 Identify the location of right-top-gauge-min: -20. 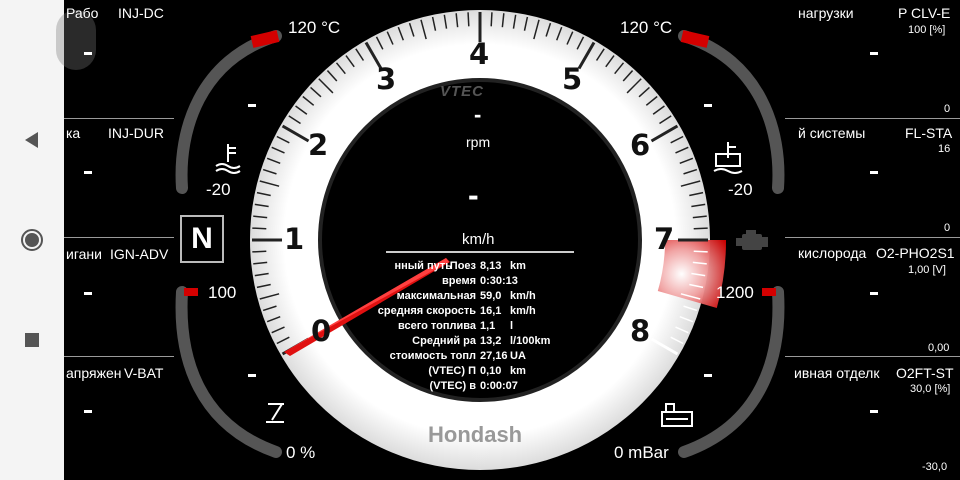
(740, 189).